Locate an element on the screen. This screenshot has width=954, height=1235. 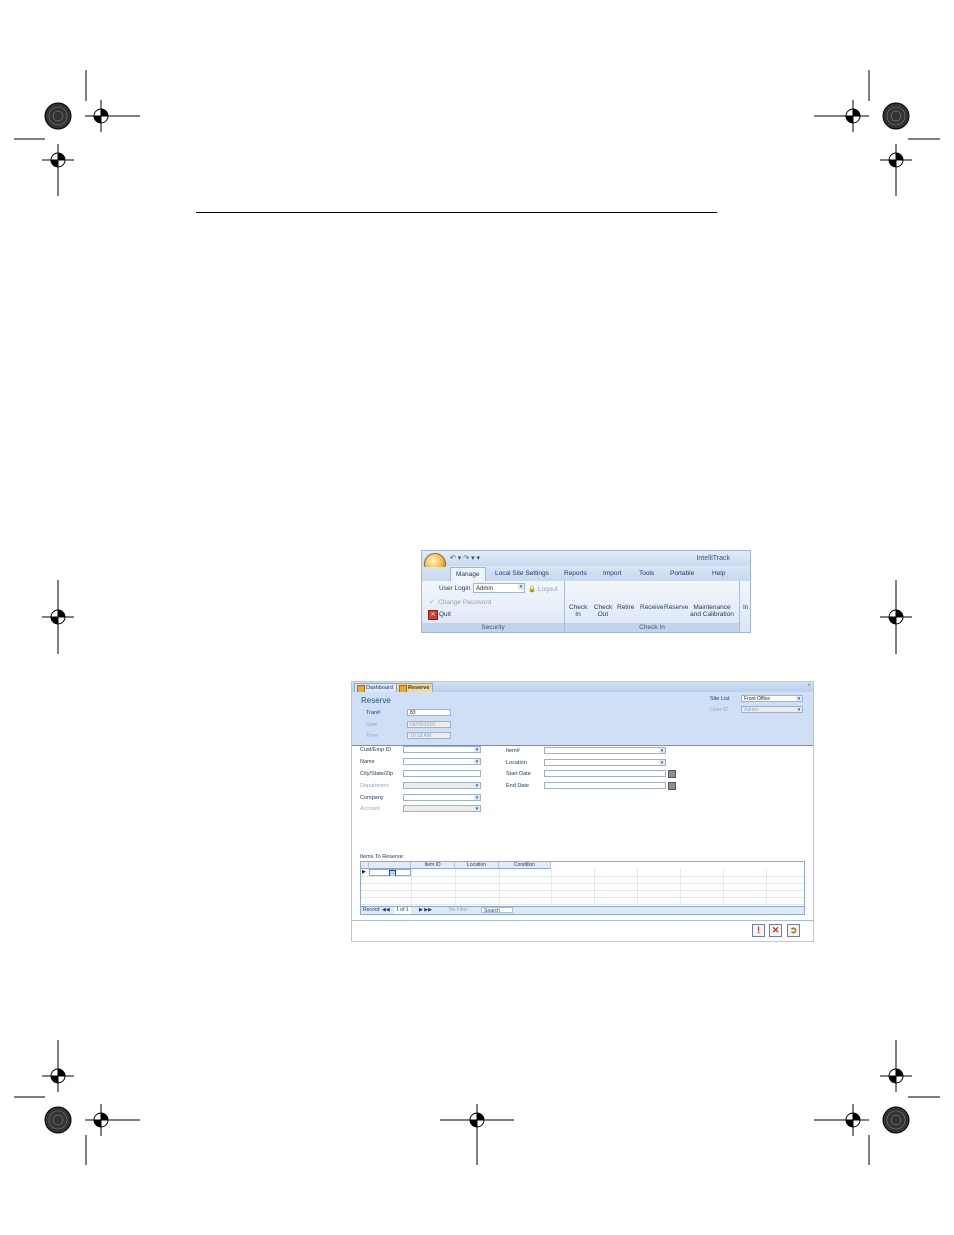
form-footer-rule is located at coordinates (582, 920).